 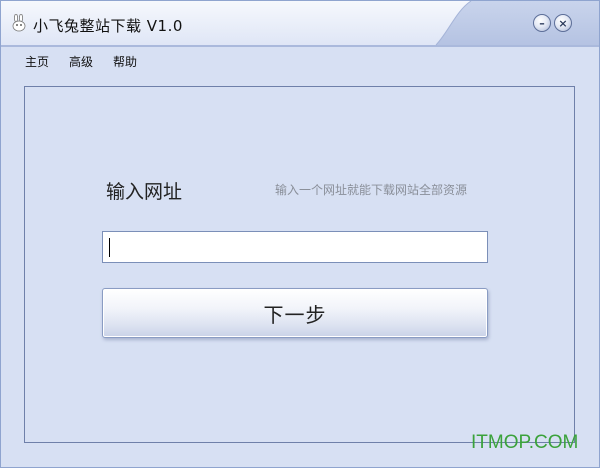 What do you see at coordinates (108, 26) in the screenshot?
I see `window-title: 小飞兔整站下载 V1.0` at bounding box center [108, 26].